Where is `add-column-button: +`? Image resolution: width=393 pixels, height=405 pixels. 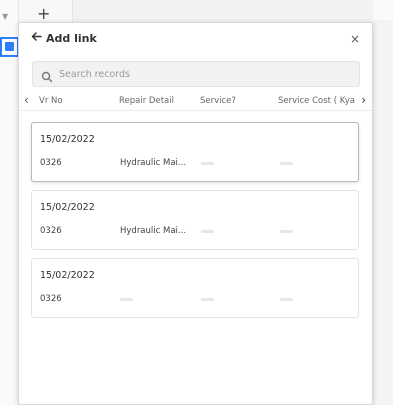
add-column-button: + is located at coordinates (43, 13).